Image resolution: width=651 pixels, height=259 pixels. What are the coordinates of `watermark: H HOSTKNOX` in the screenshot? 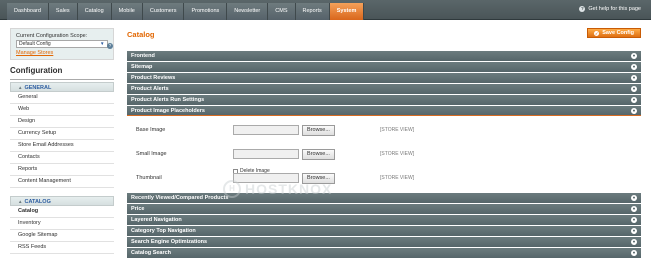 It's located at (277, 189).